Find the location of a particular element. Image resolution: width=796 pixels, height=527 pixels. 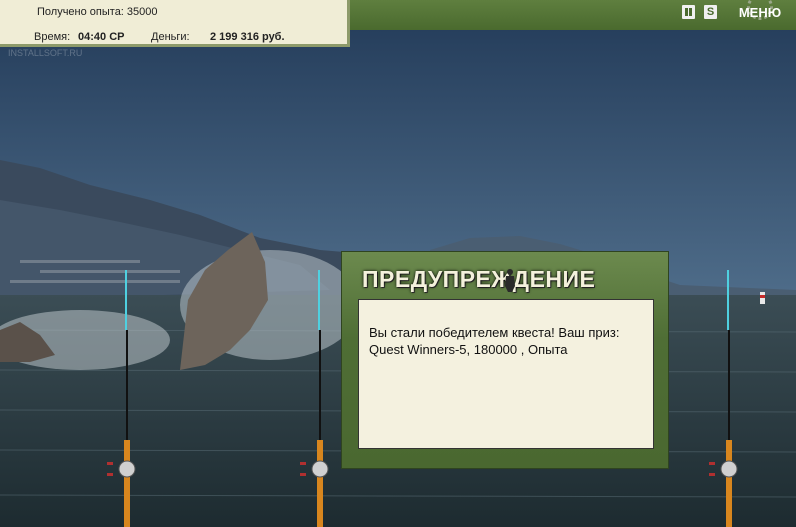

dialog-message-line-1: Вы стали победителем квеста! Ваш приз: is located at coordinates (494, 332).